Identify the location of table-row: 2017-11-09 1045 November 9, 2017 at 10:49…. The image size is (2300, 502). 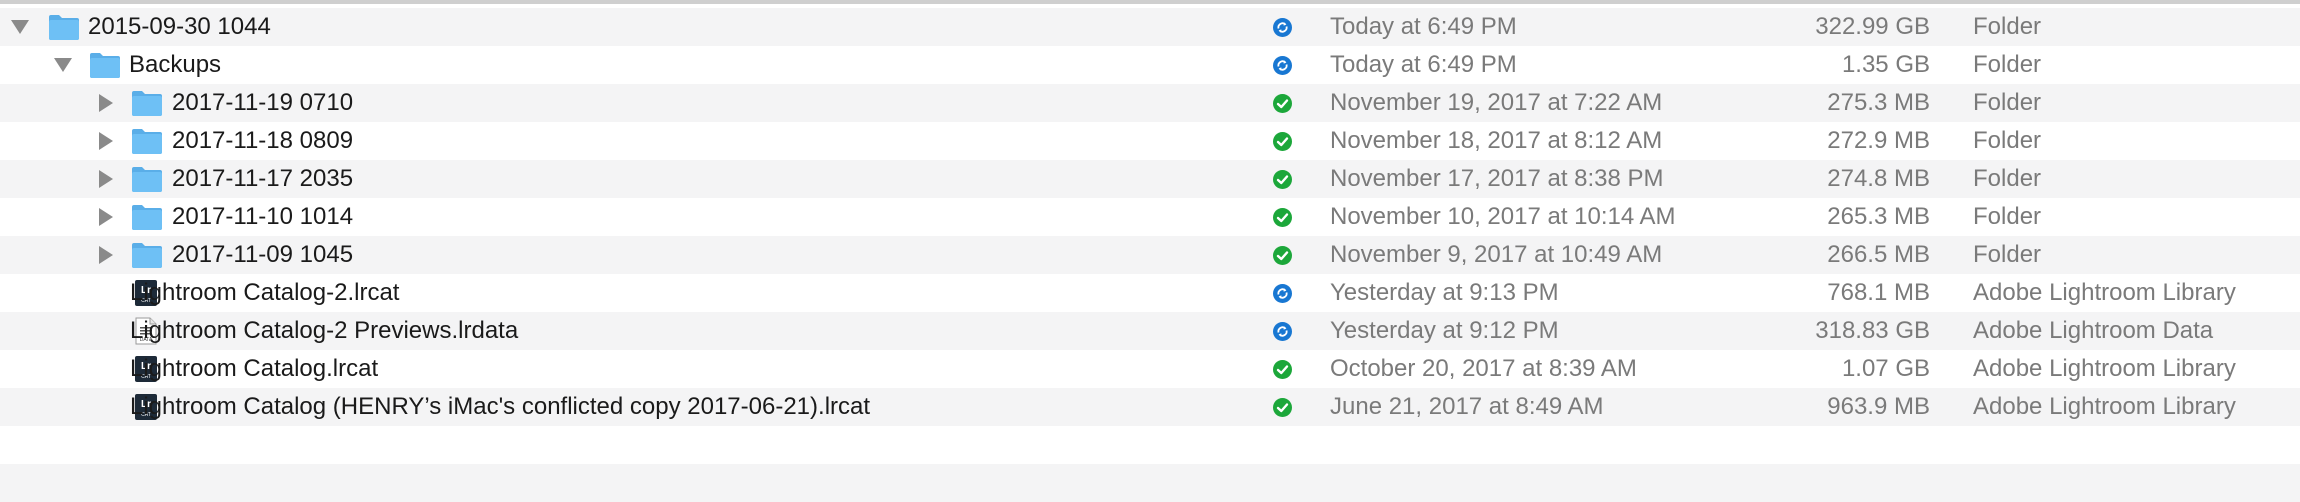
(1150, 255).